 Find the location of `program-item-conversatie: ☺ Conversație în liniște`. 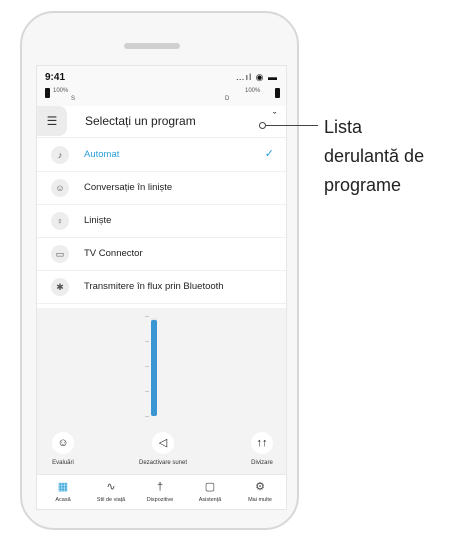

program-item-conversatie: ☺ Conversație în liniște is located at coordinates (161, 188).